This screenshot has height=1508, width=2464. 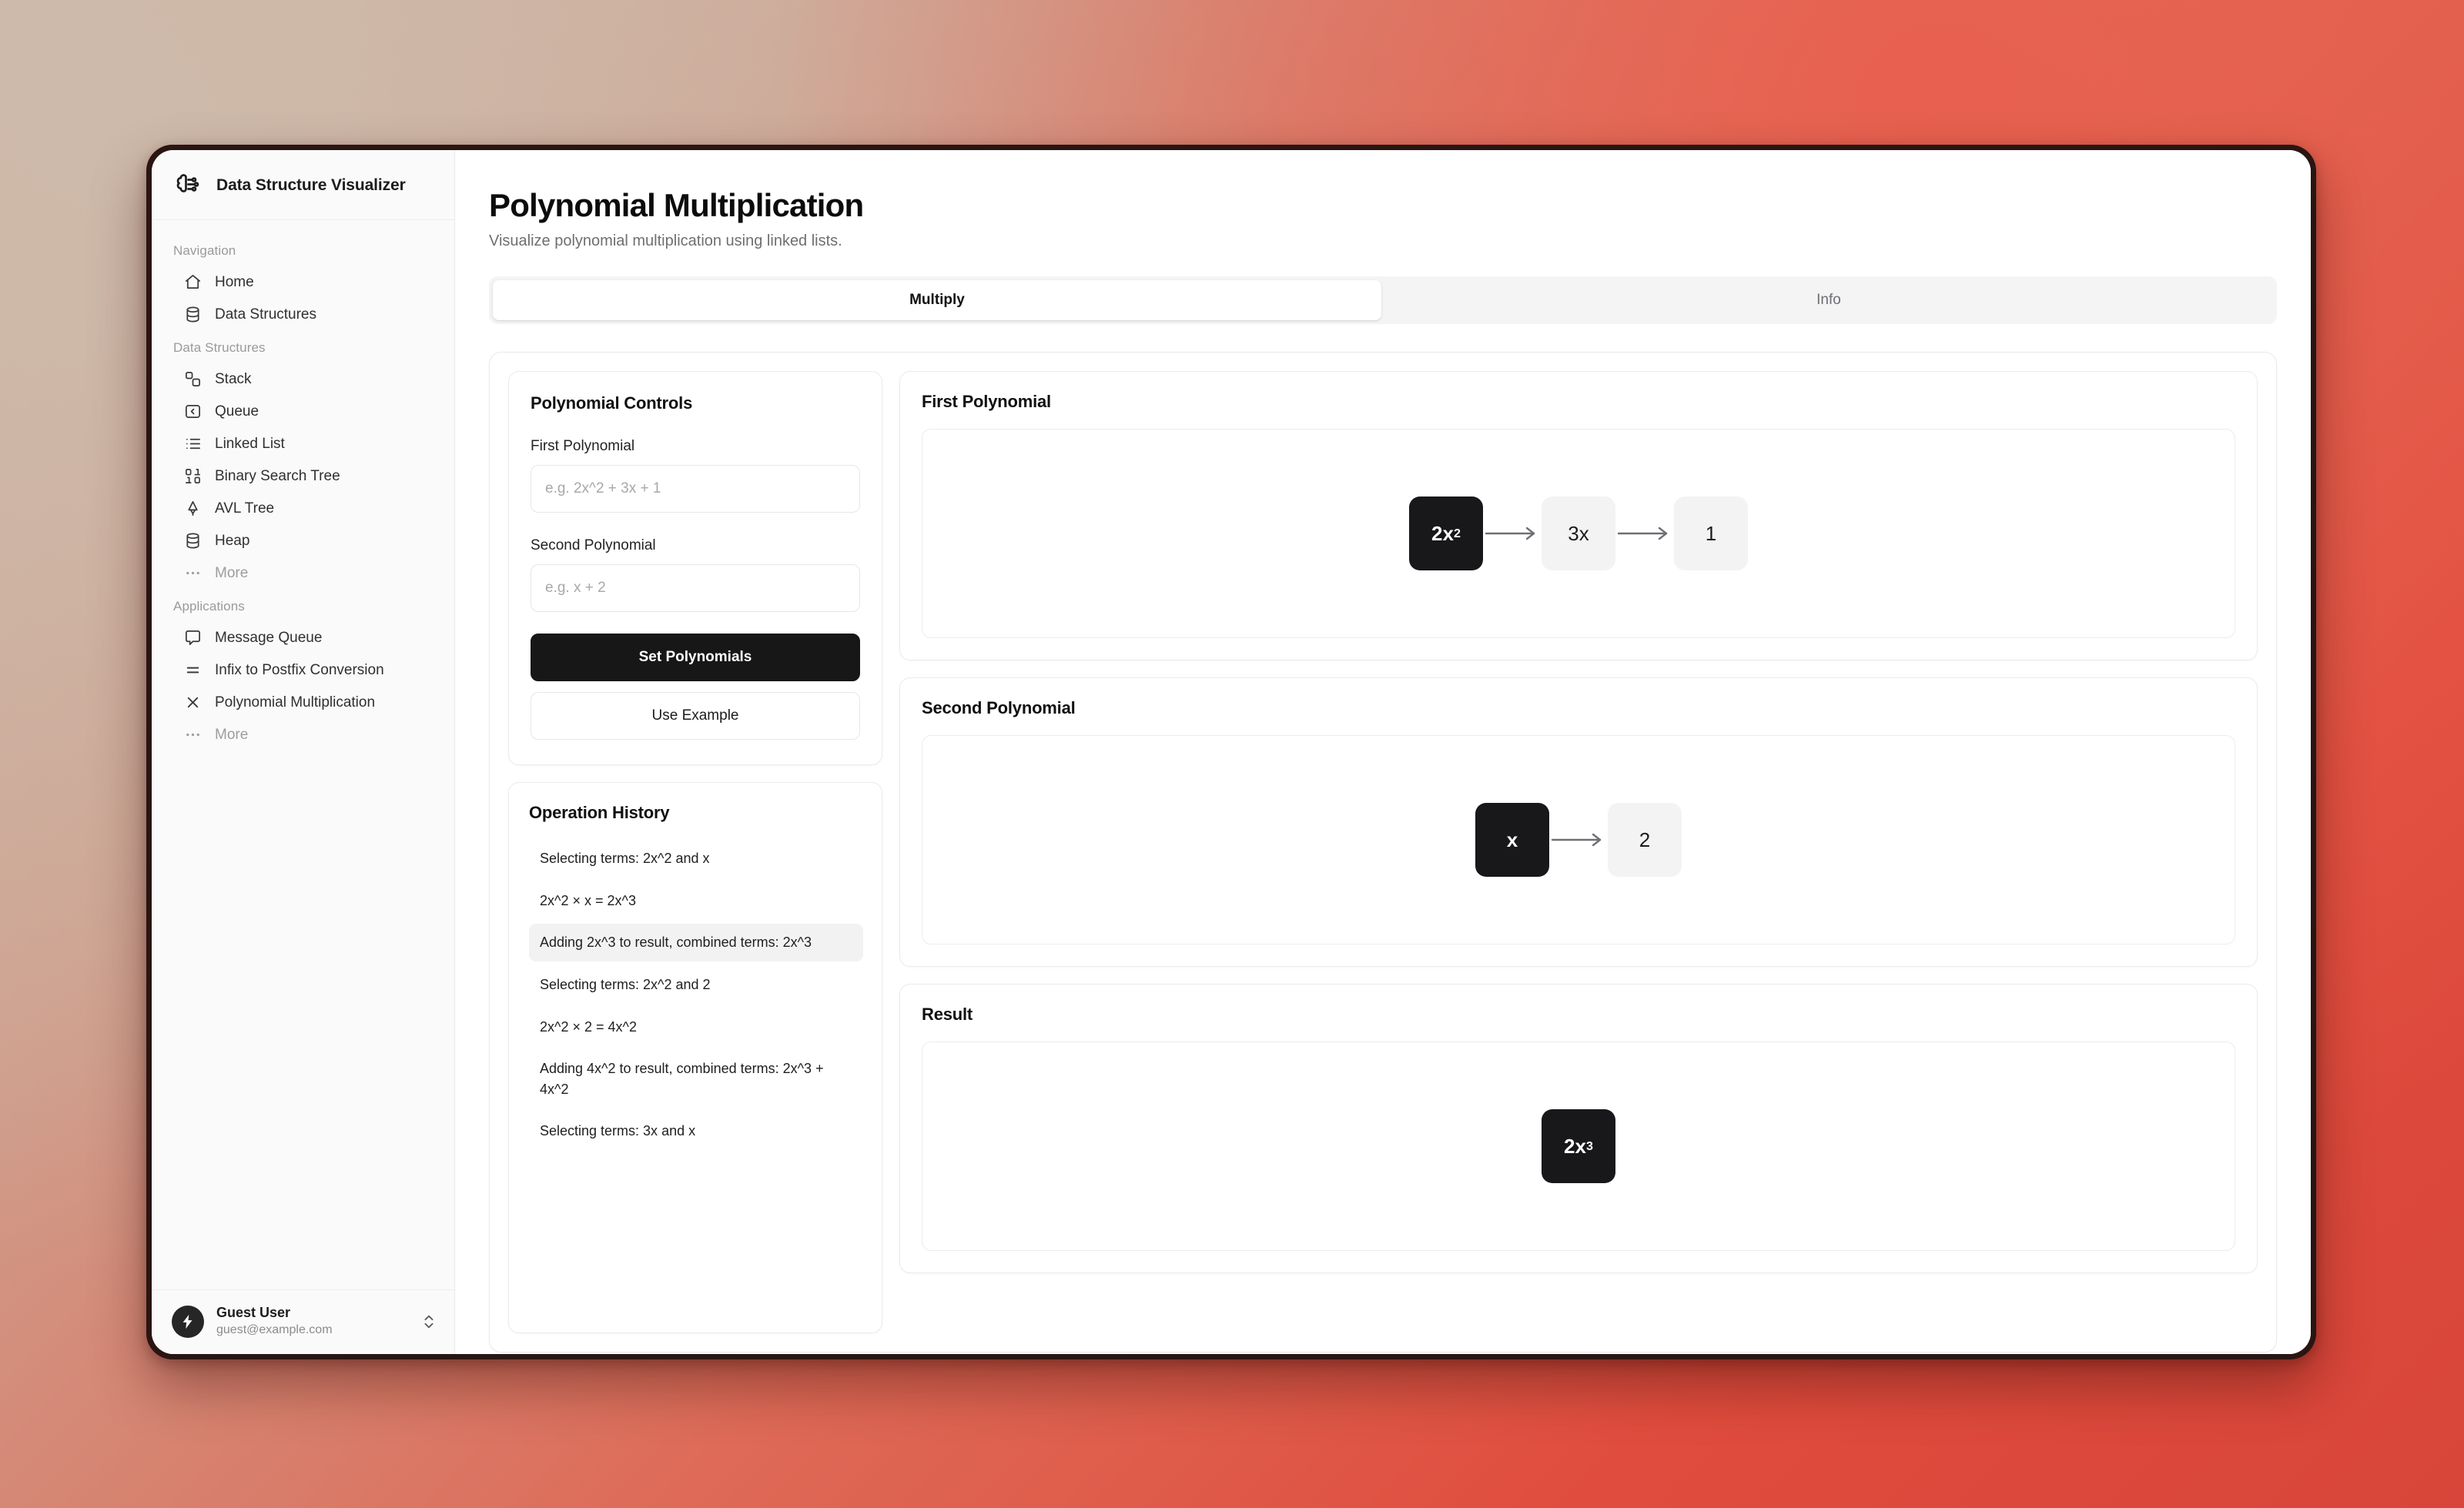 What do you see at coordinates (303, 509) in the screenshot?
I see `sidebar-item-avl-tree: AVL Tree` at bounding box center [303, 509].